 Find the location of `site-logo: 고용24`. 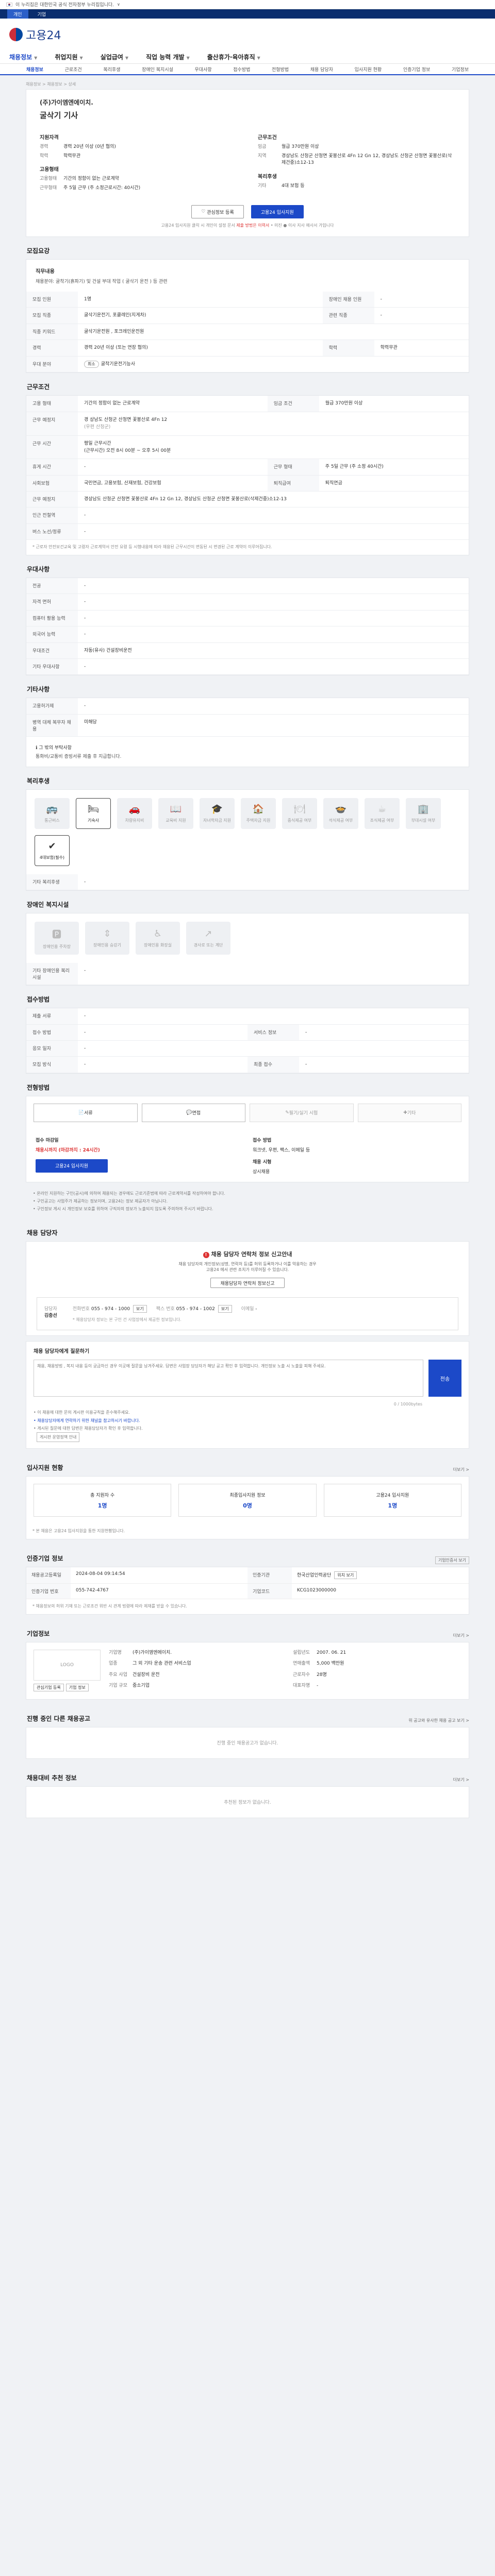

site-logo: 고용24 is located at coordinates (43, 35).